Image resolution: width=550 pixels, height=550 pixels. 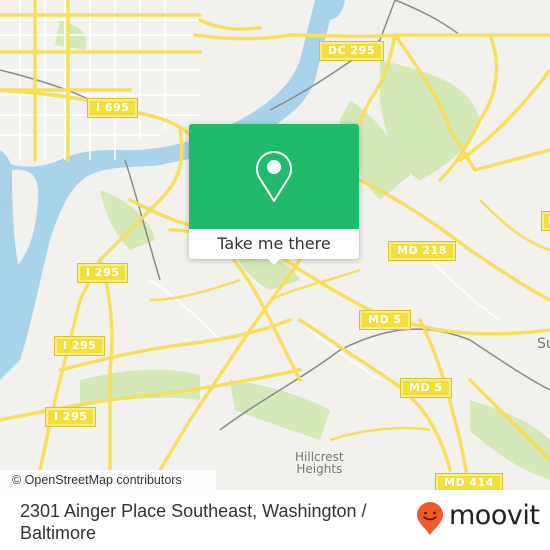 I want to click on route-shield-dc295: DC 295, so click(x=351, y=51).